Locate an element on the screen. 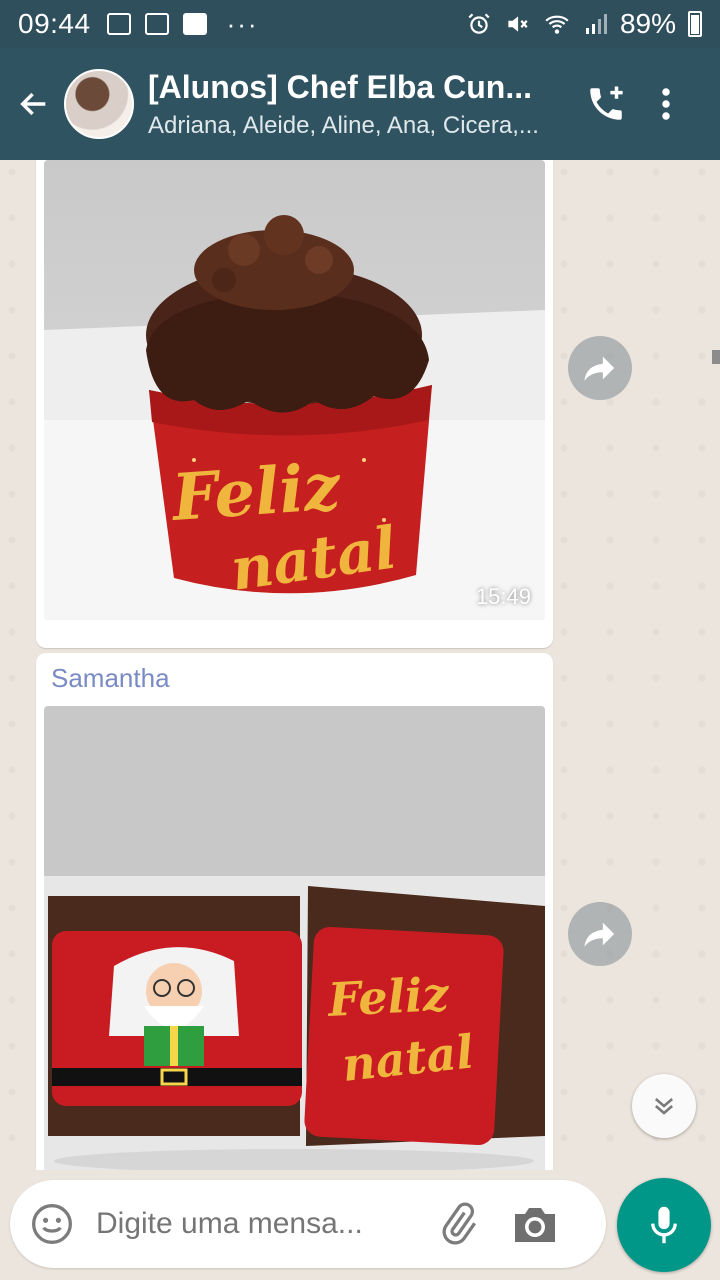  emoji-icon is located at coordinates (52, 1224).